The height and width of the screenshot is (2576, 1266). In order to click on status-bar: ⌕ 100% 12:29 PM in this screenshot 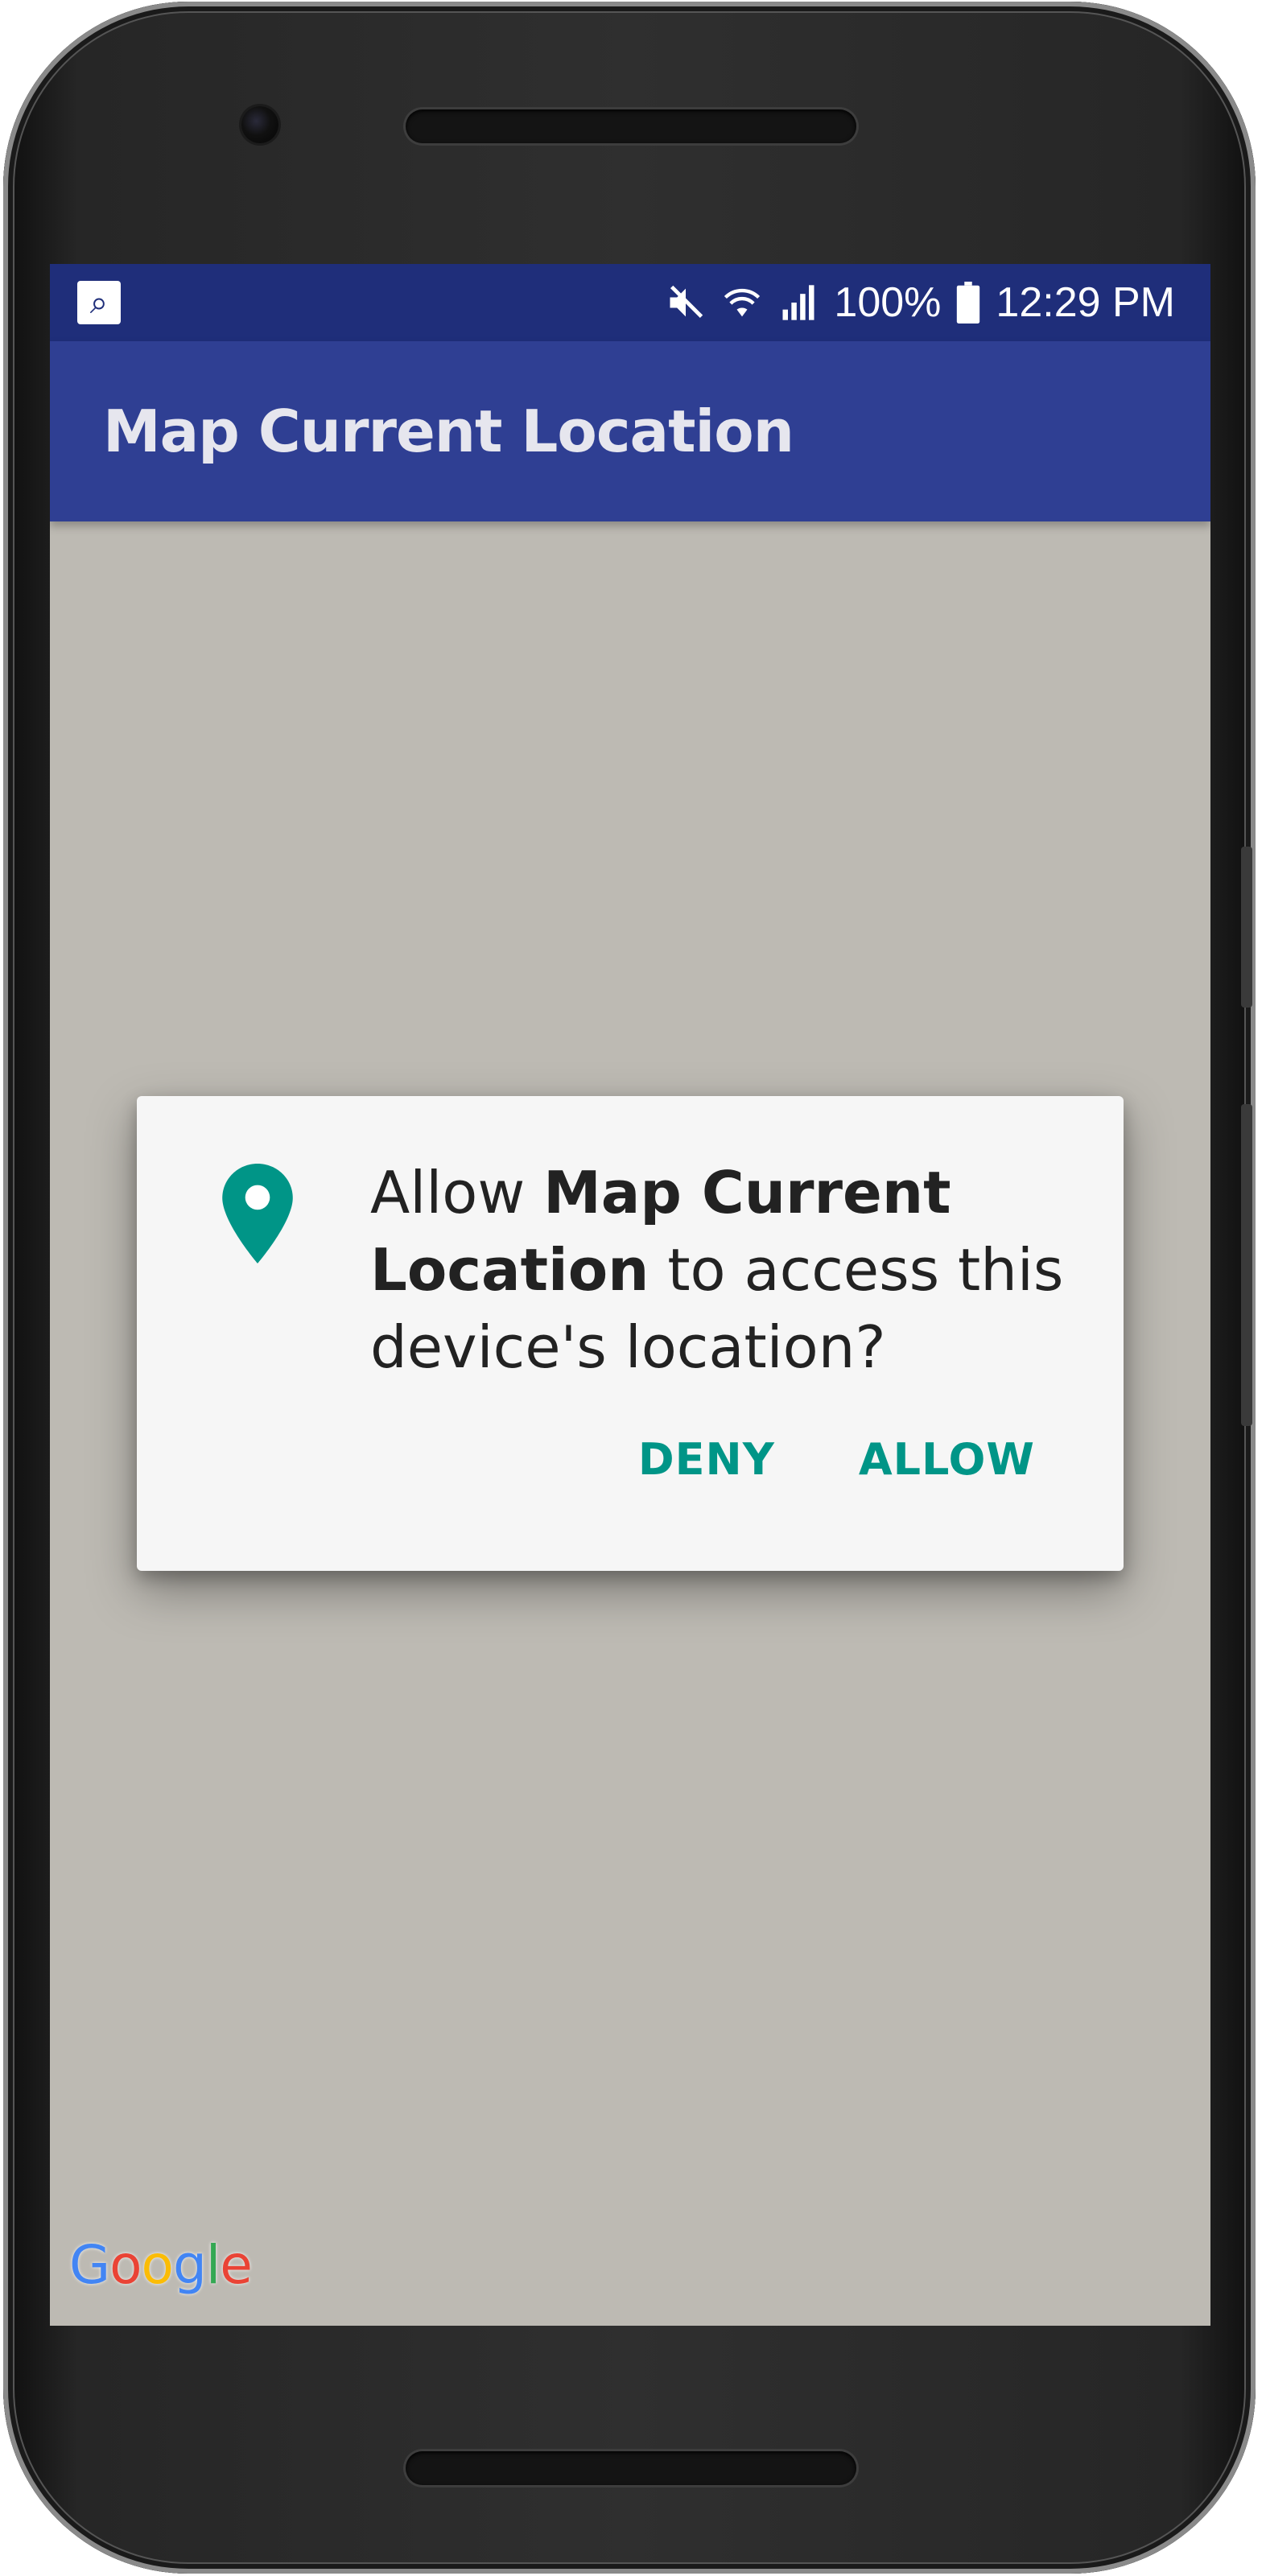, I will do `click(630, 302)`.